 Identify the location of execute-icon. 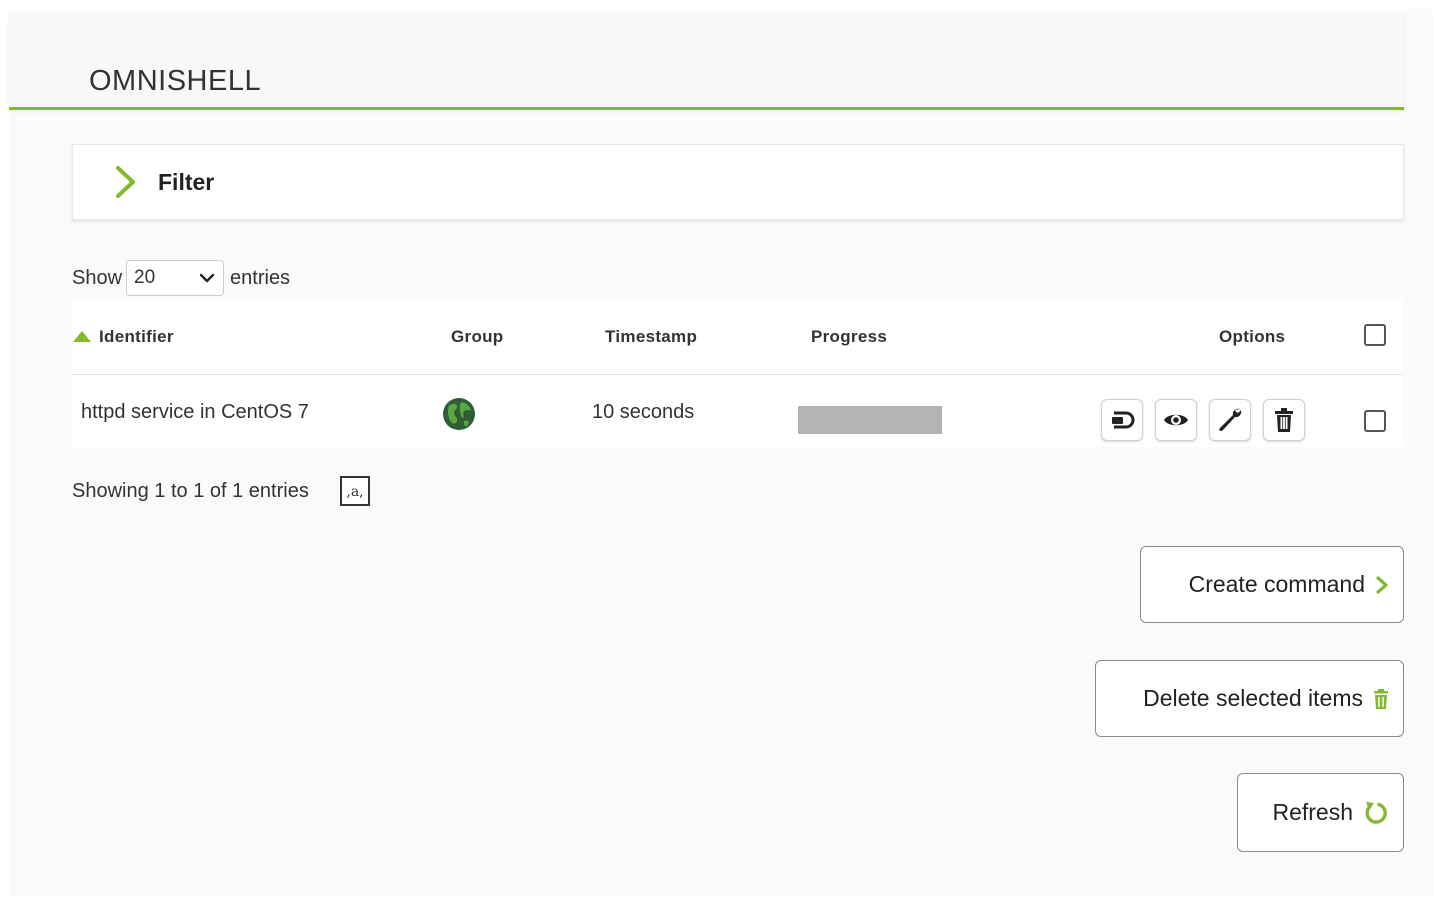
(1123, 420).